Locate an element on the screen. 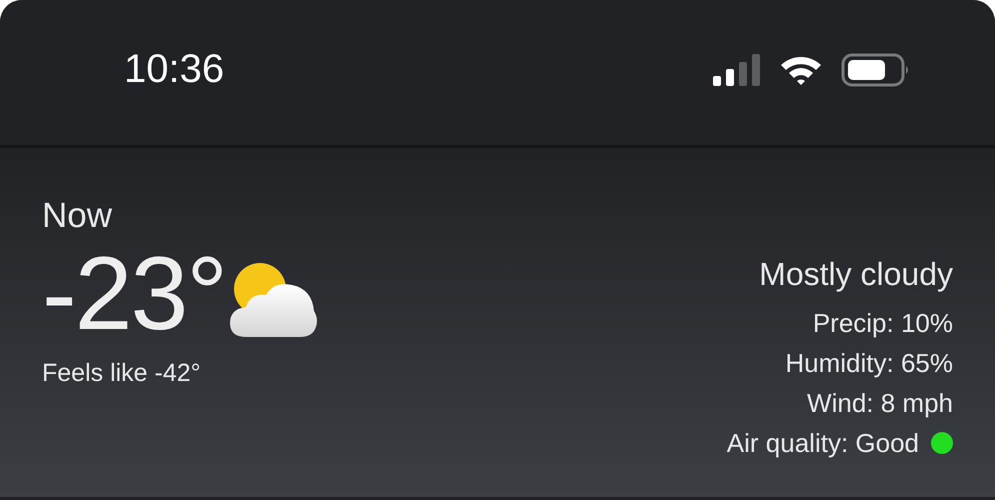 This screenshot has height=500, width=995. battery-icon is located at coordinates (876, 69).